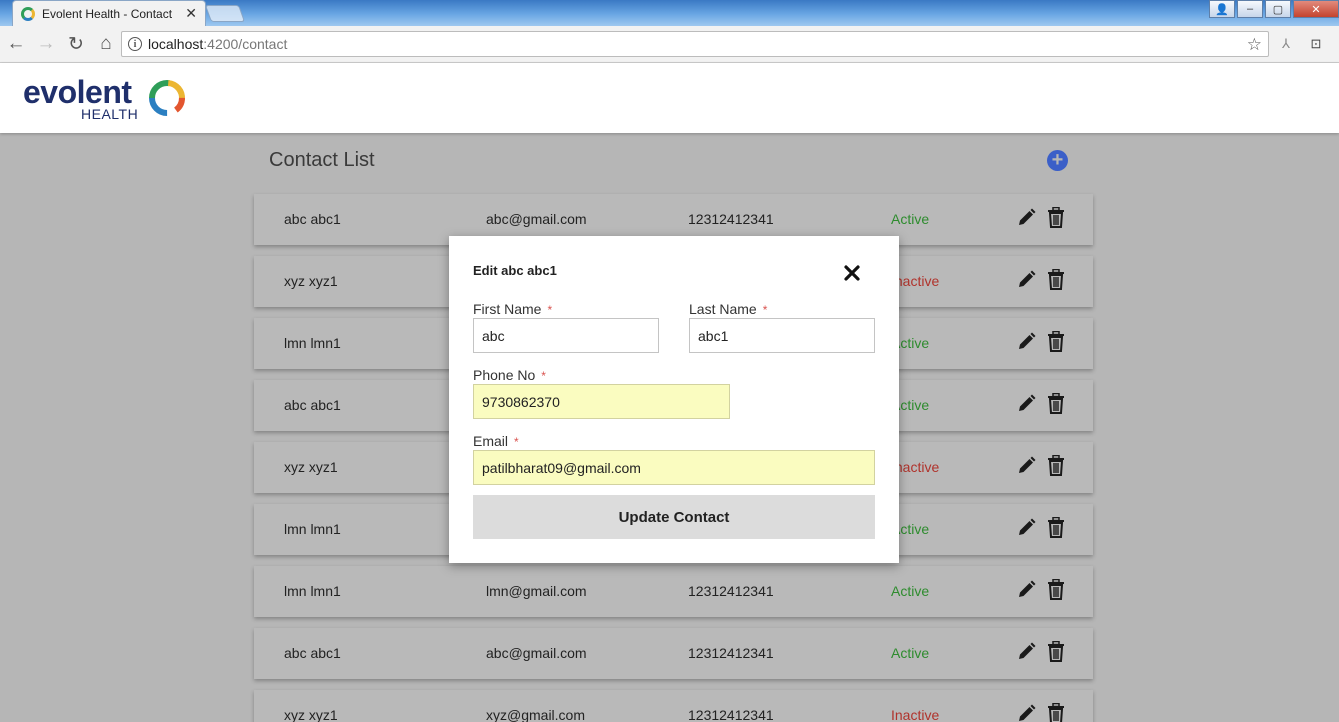 This screenshot has height=722, width=1339. What do you see at coordinates (1057, 160) in the screenshot?
I see `add-contact-button: +` at bounding box center [1057, 160].